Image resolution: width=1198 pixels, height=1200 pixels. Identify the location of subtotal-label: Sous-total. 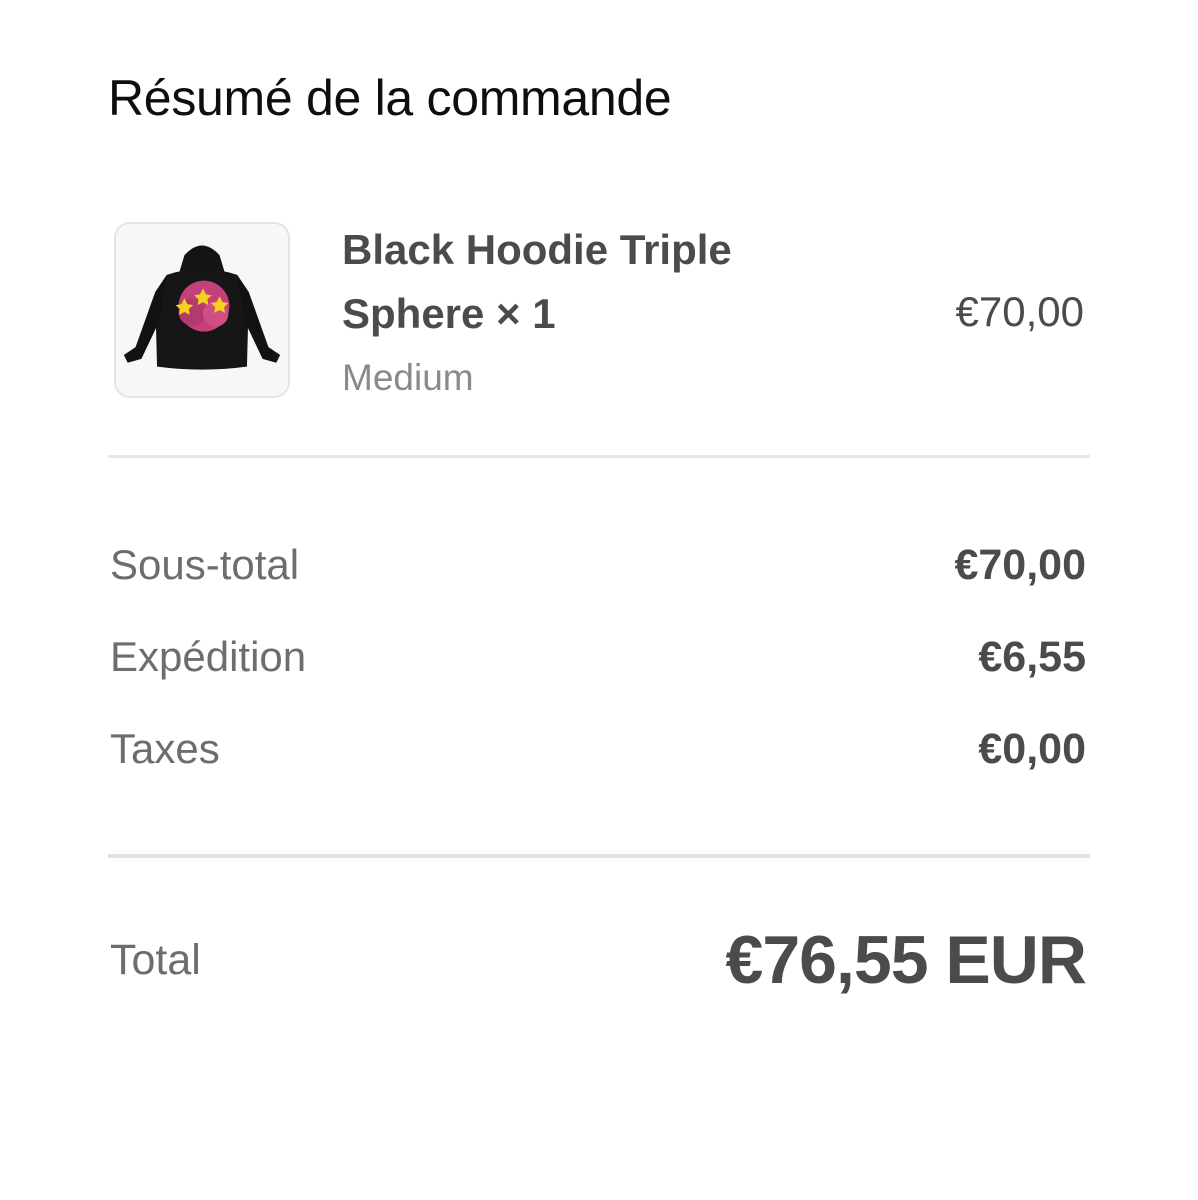
(205, 564).